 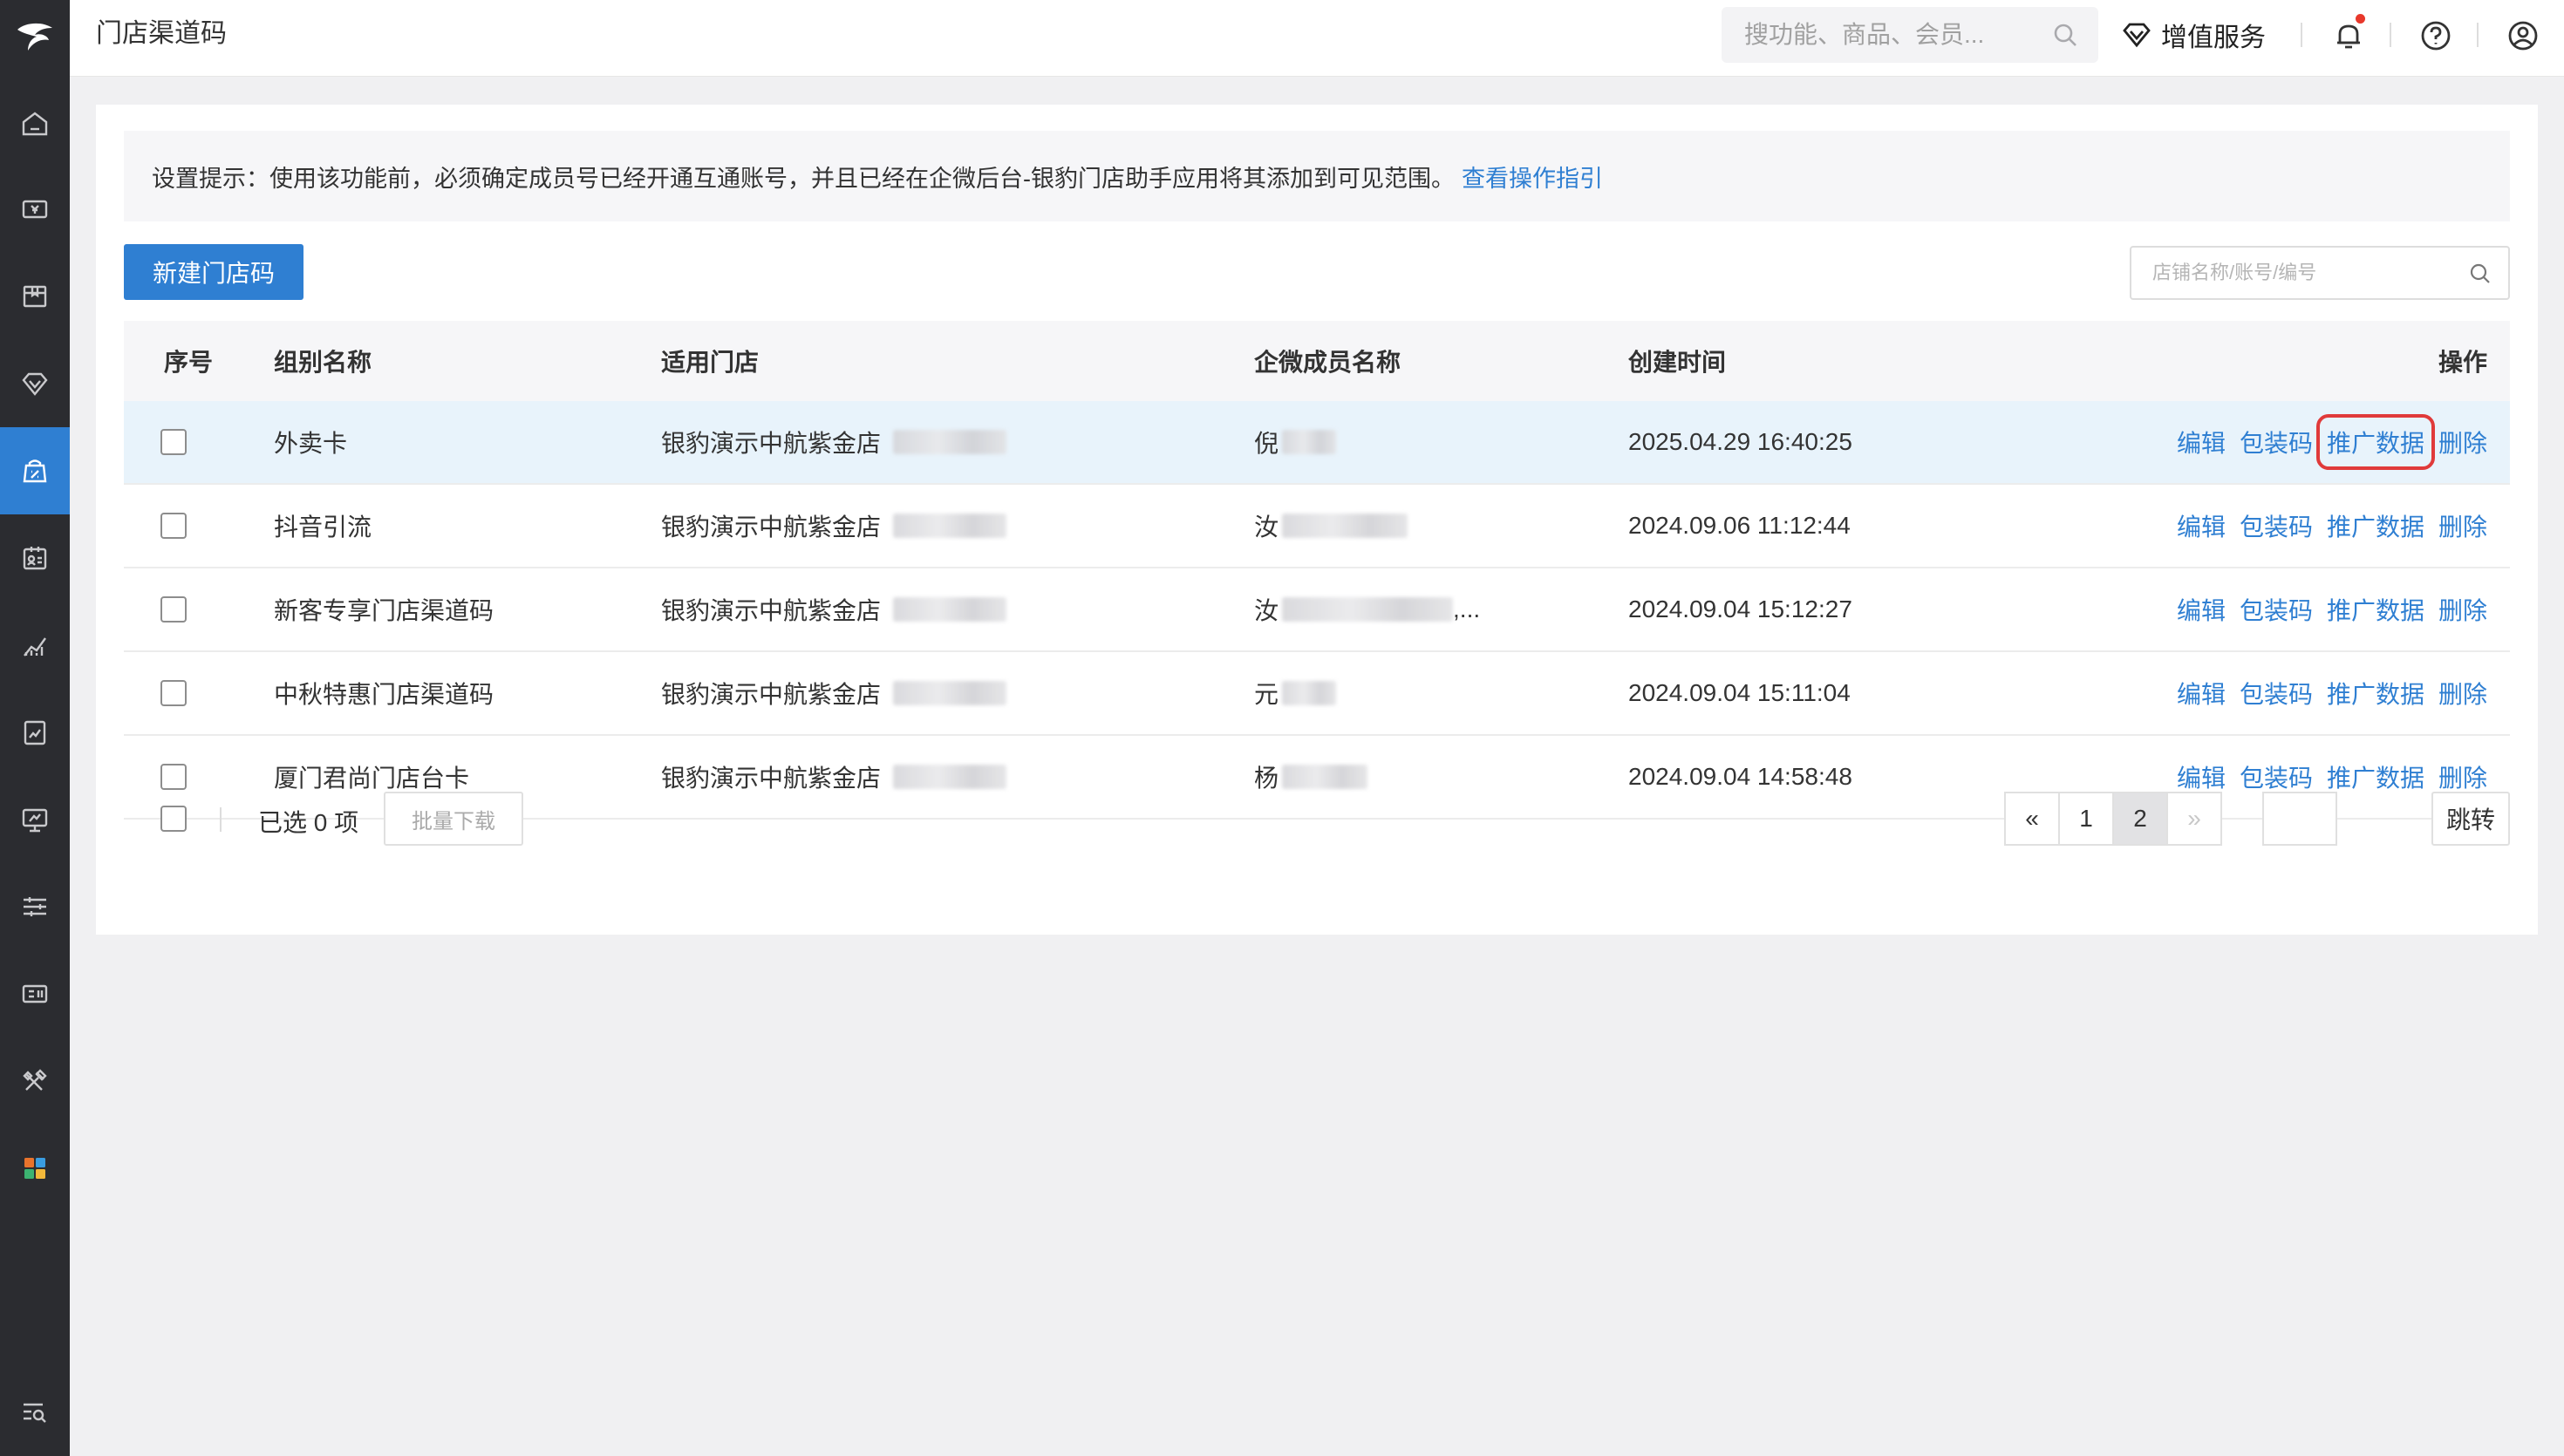 I want to click on search-menu-icon, so click(x=35, y=1413).